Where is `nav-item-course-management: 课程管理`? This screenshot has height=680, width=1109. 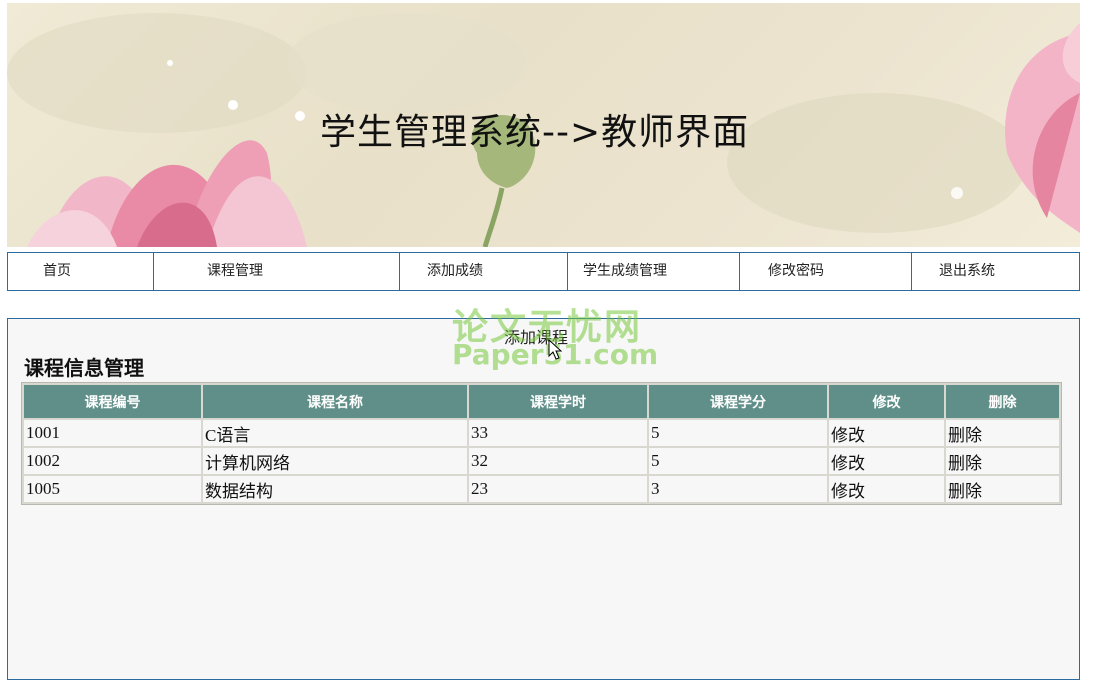 nav-item-course-management: 课程管理 is located at coordinates (277, 271).